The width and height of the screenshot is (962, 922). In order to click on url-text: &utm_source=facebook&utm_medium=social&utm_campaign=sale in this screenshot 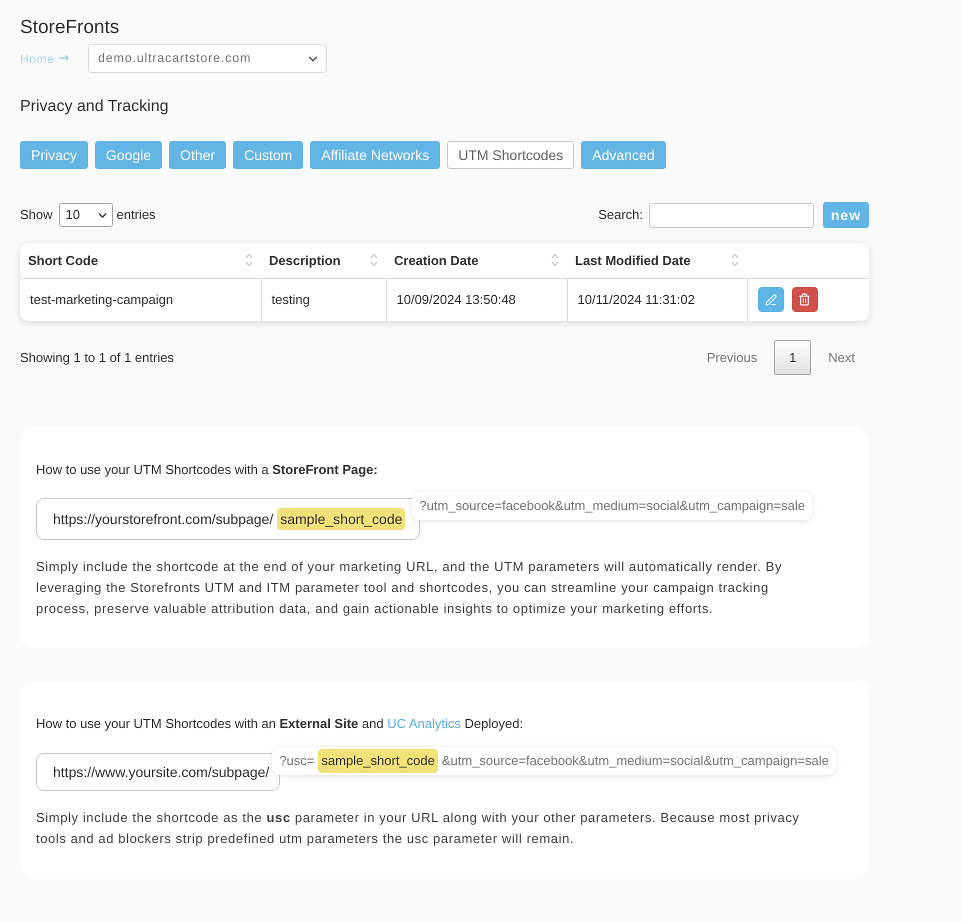, I will do `click(635, 761)`.